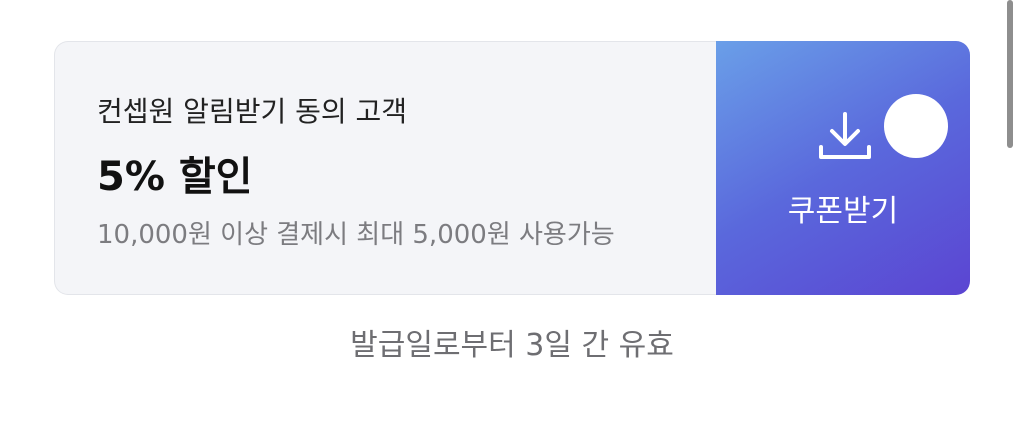 This screenshot has height=431, width=1024. Describe the element at coordinates (1010, 74) in the screenshot. I see `scrollbar` at that location.